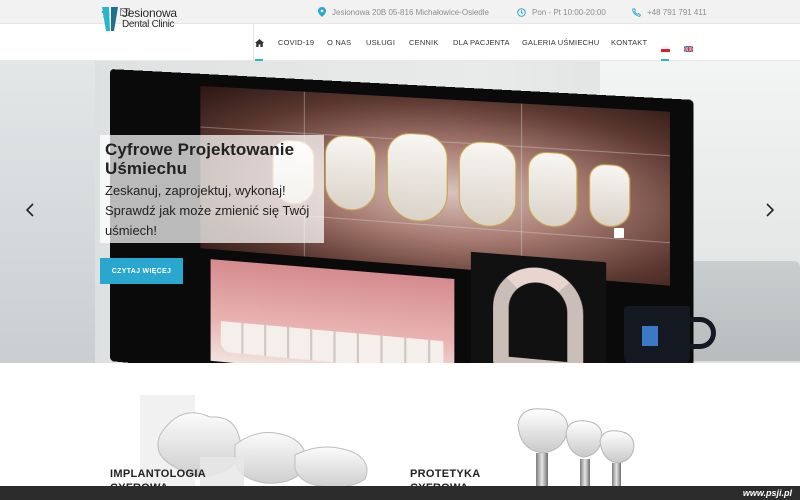 Image resolution: width=800 pixels, height=500 pixels. I want to click on slider-prev-arrow-icon, so click(30, 210).